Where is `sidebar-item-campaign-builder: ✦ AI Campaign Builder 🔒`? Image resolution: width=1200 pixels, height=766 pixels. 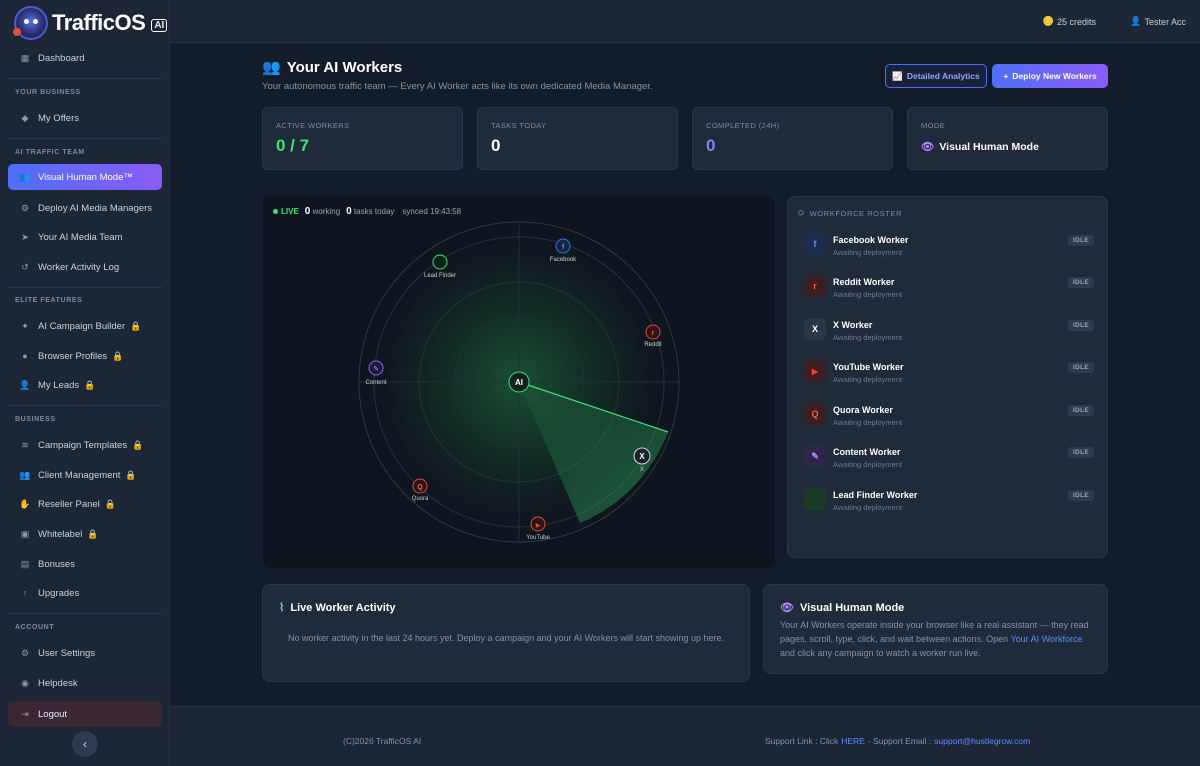
sidebar-item-campaign-builder: ✦ AI Campaign Builder 🔒 is located at coordinates (85, 326).